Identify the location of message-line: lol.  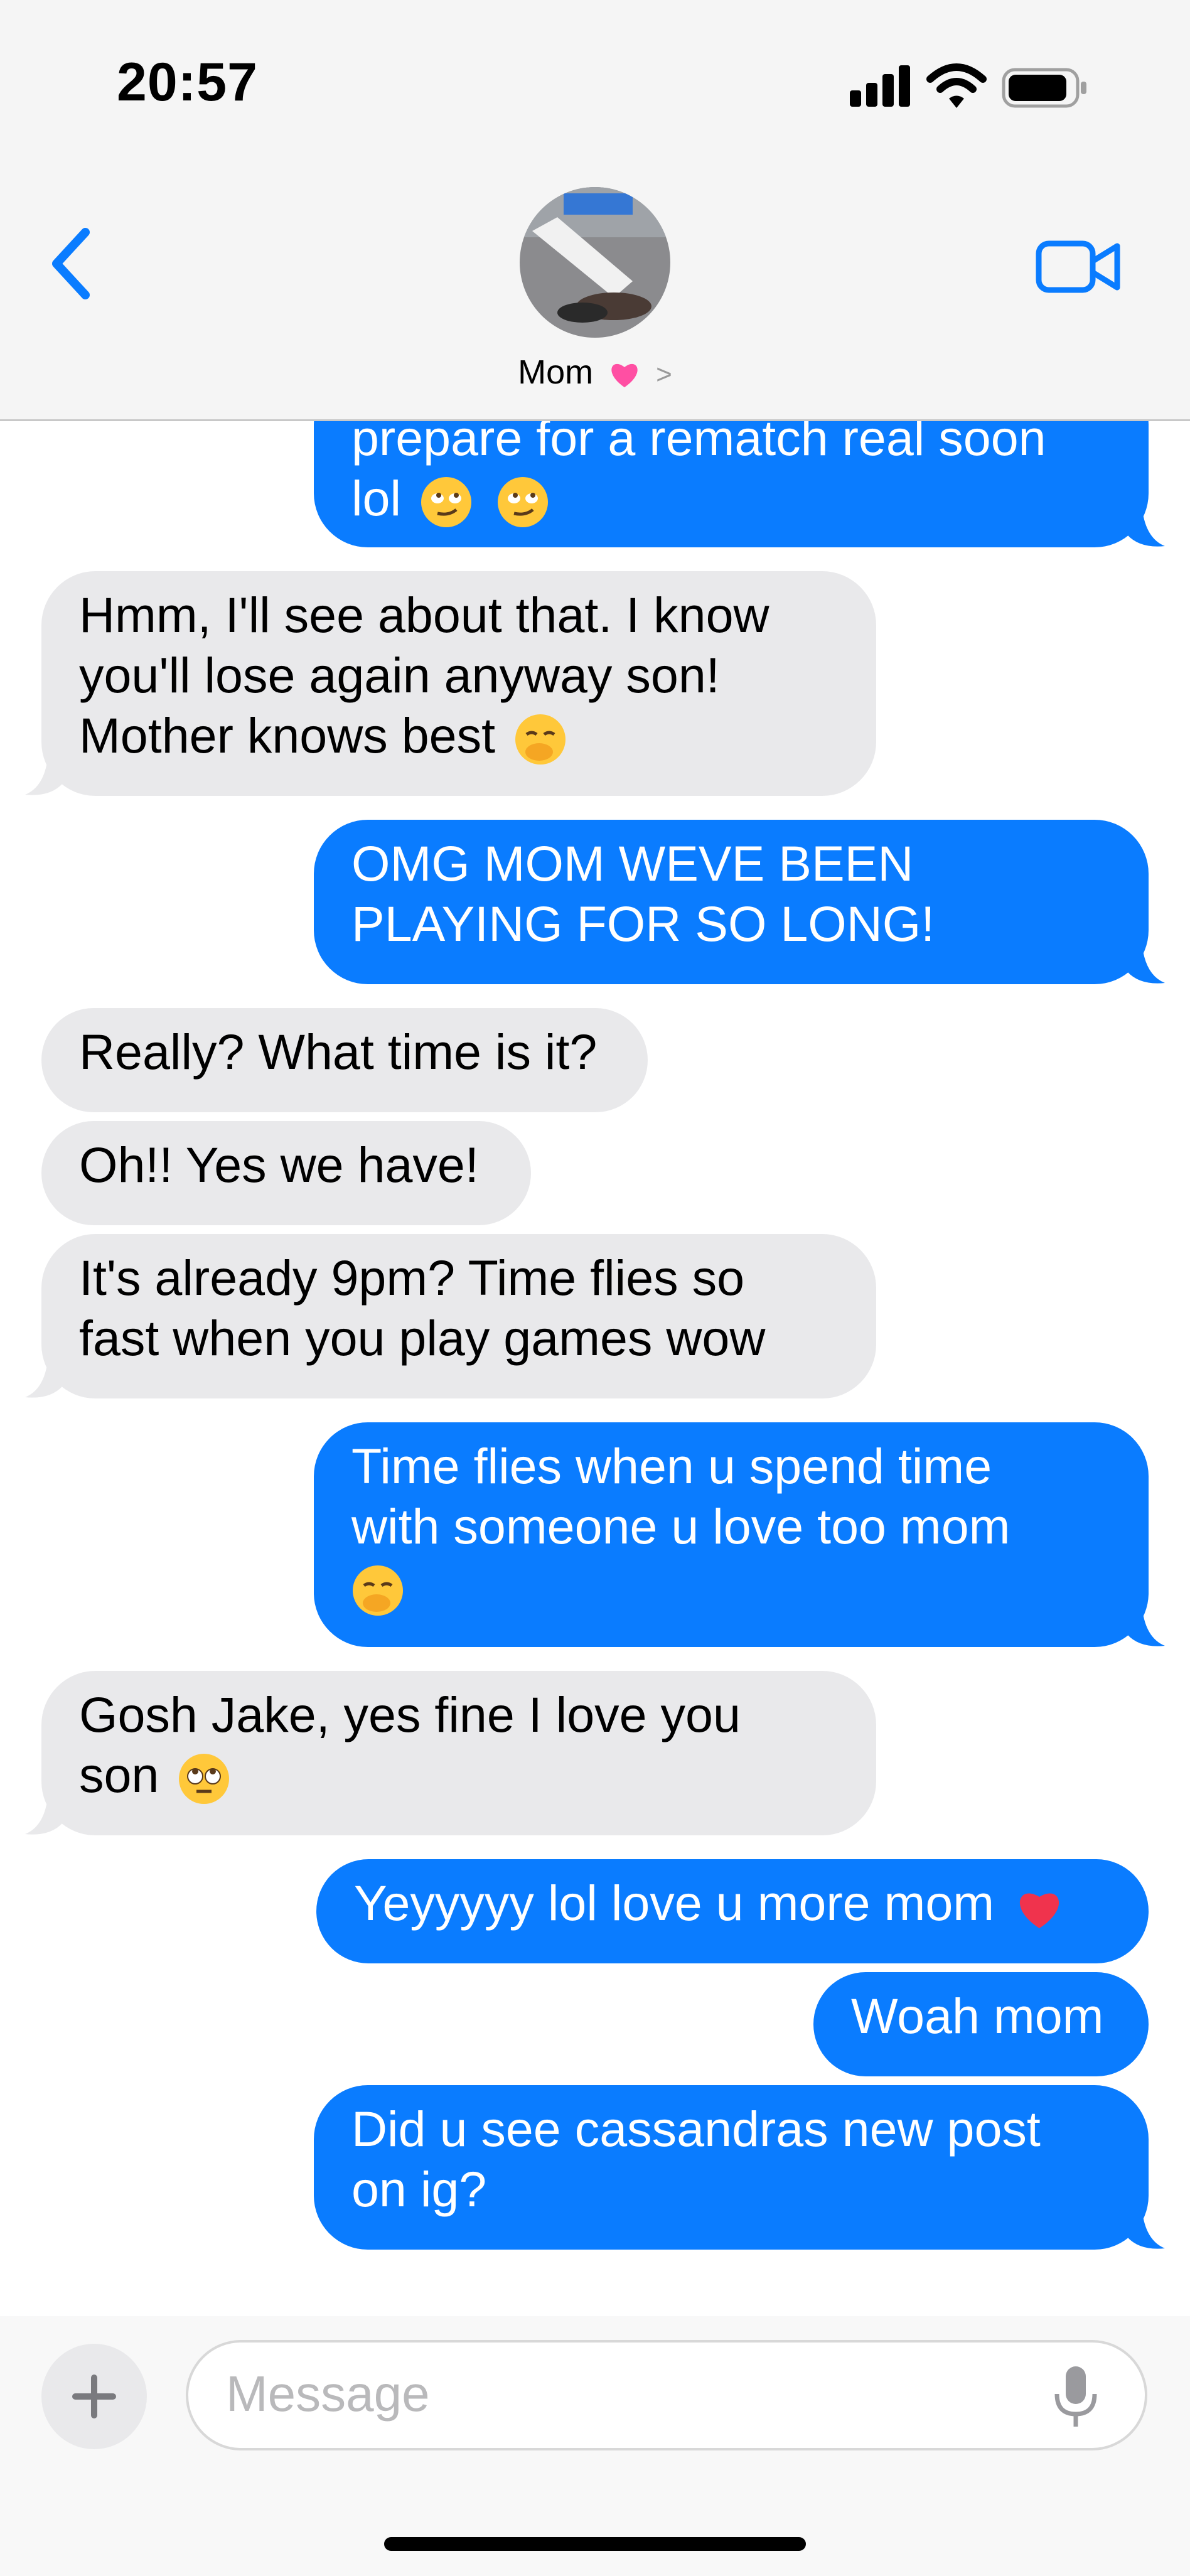
(731, 498).